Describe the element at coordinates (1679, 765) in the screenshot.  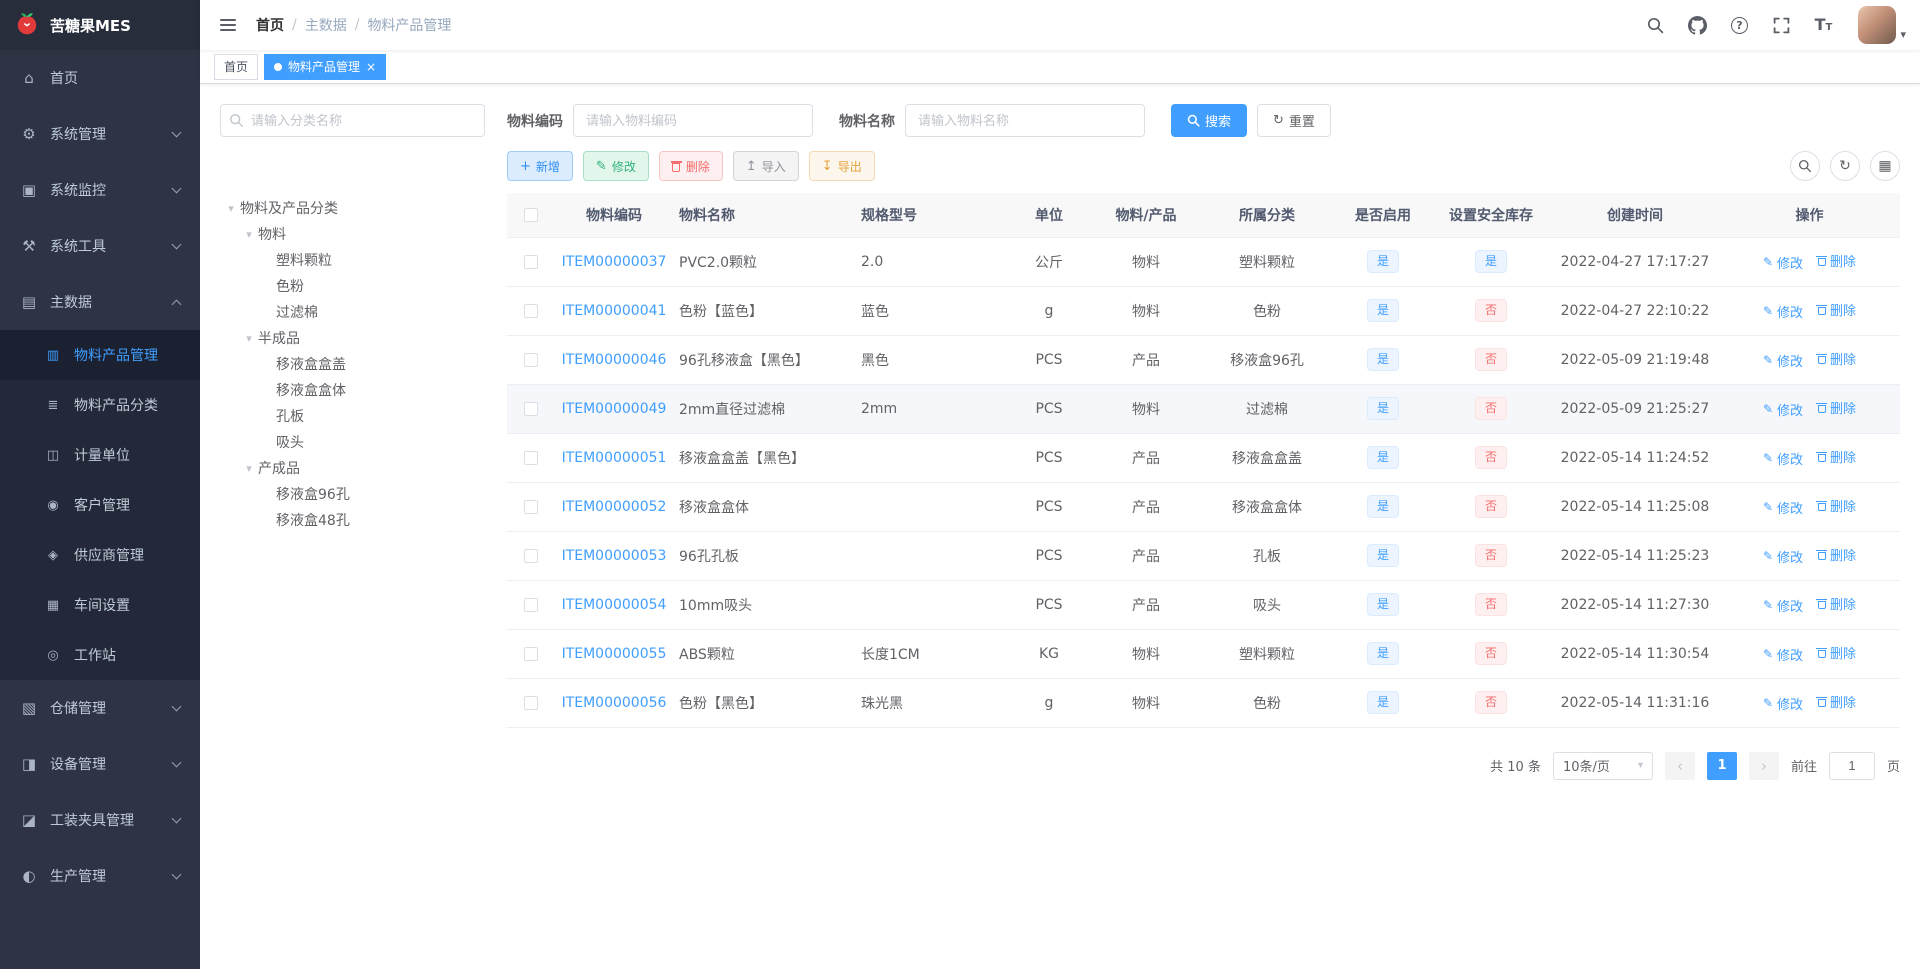
I see `prev-page-button: ‹` at that location.